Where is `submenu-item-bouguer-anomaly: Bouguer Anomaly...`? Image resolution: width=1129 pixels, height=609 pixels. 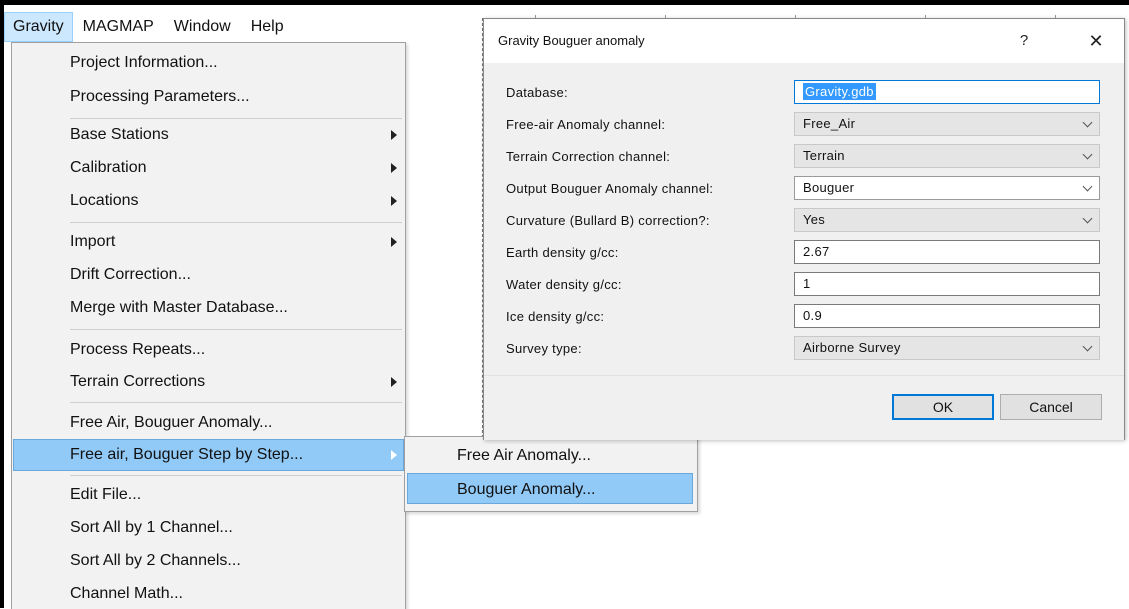 submenu-item-bouguer-anomaly: Bouguer Anomaly... is located at coordinates (550, 488).